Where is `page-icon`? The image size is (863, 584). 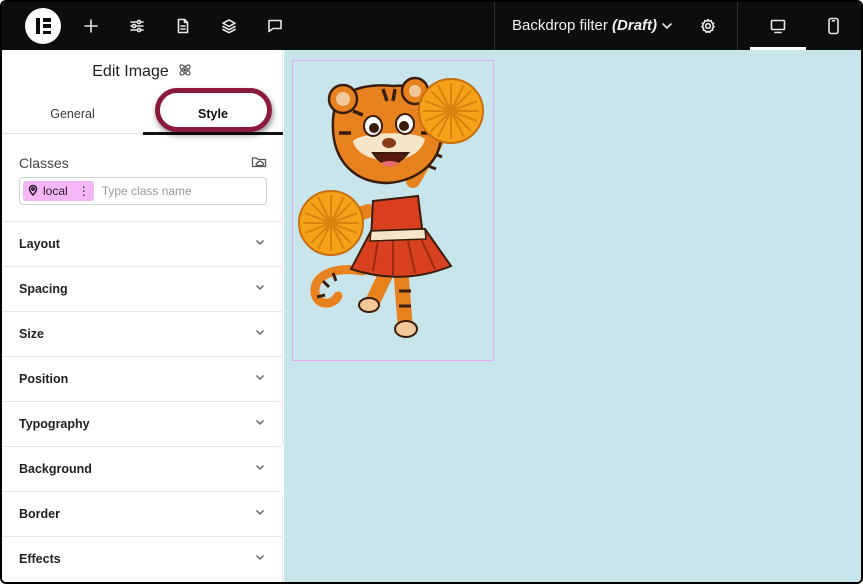 page-icon is located at coordinates (183, 26).